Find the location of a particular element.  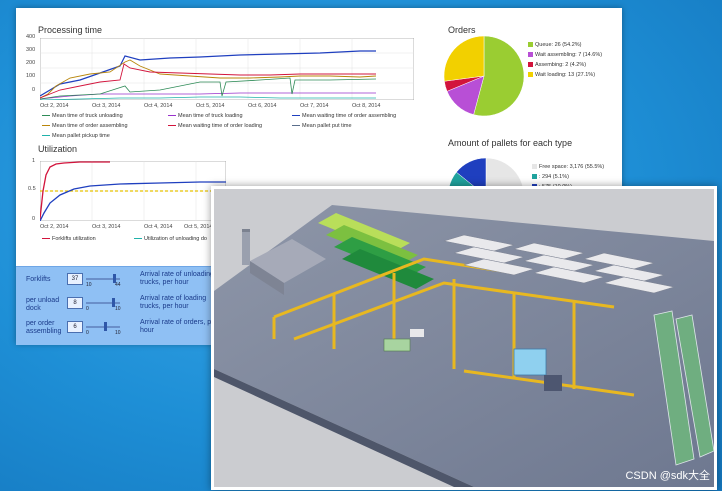

forklifts-label: Forklifts is located at coordinates (38, 279).